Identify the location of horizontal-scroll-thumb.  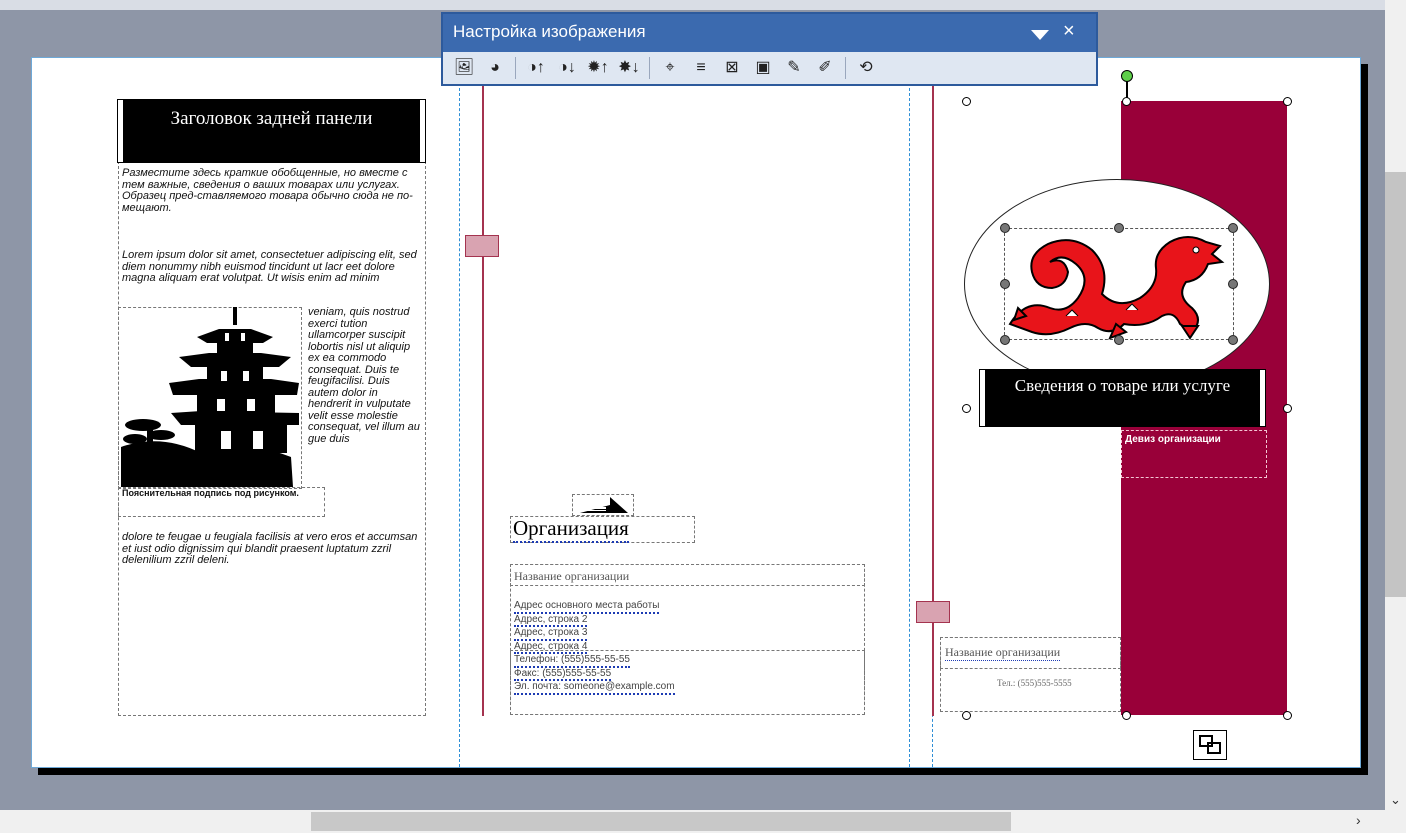
(661, 821).